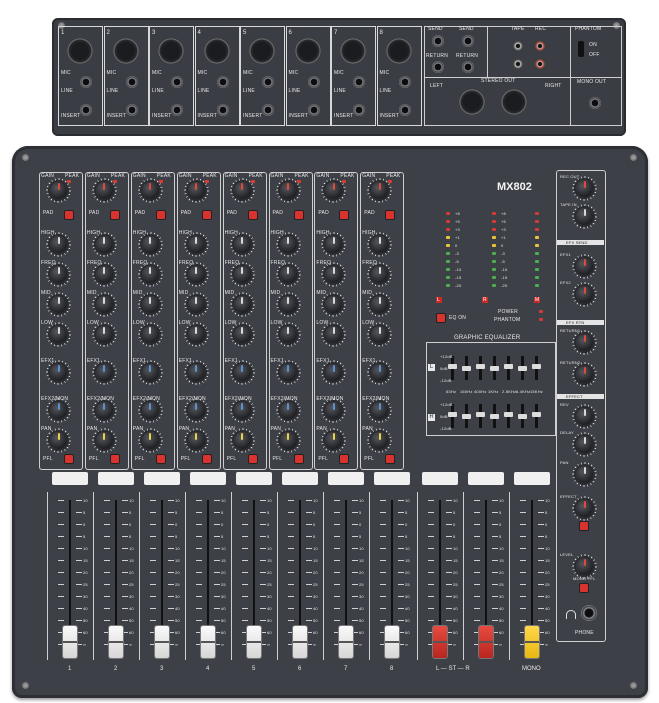 This screenshot has height=703, width=659. I want to click on effect-pfl-button, so click(584, 526).